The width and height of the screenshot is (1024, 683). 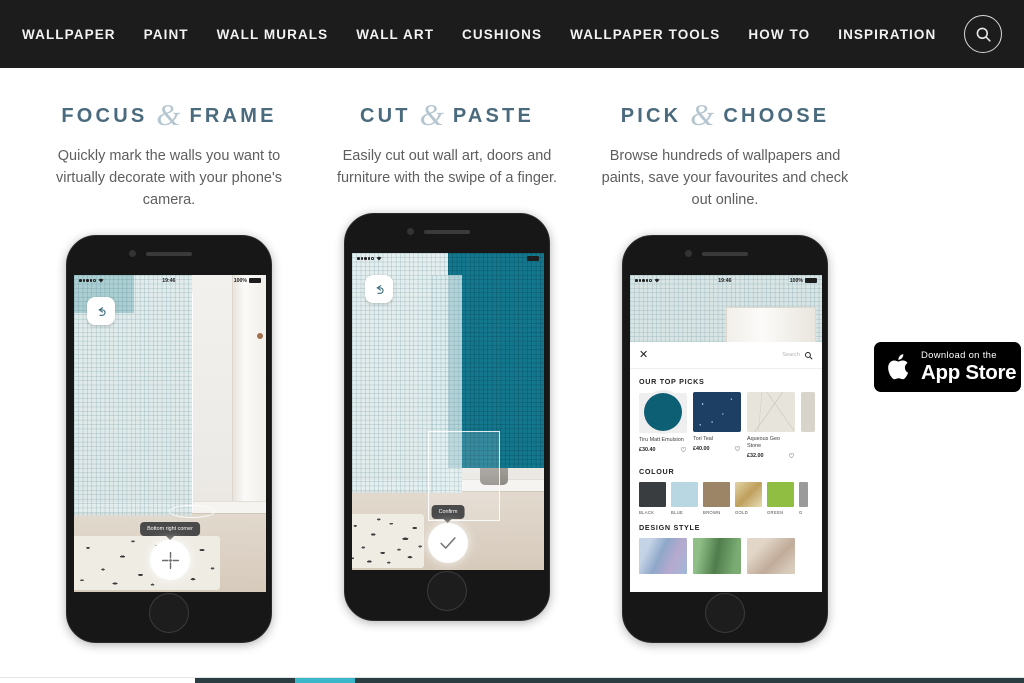 I want to click on crosshair-target-icon, so click(x=170, y=560).